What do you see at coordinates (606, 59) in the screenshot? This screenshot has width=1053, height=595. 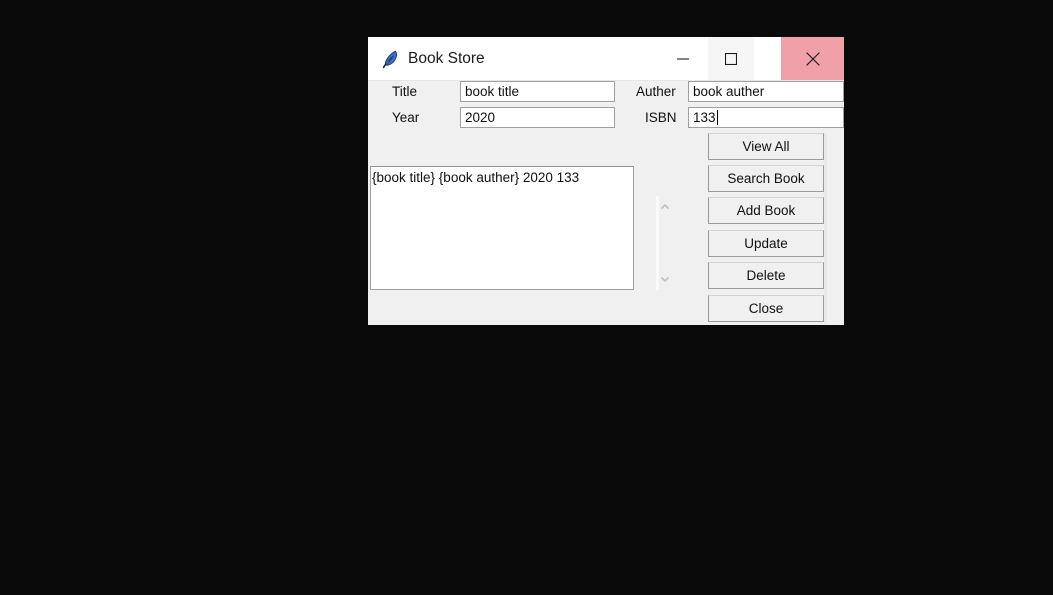 I see `title-bar: Book Store` at bounding box center [606, 59].